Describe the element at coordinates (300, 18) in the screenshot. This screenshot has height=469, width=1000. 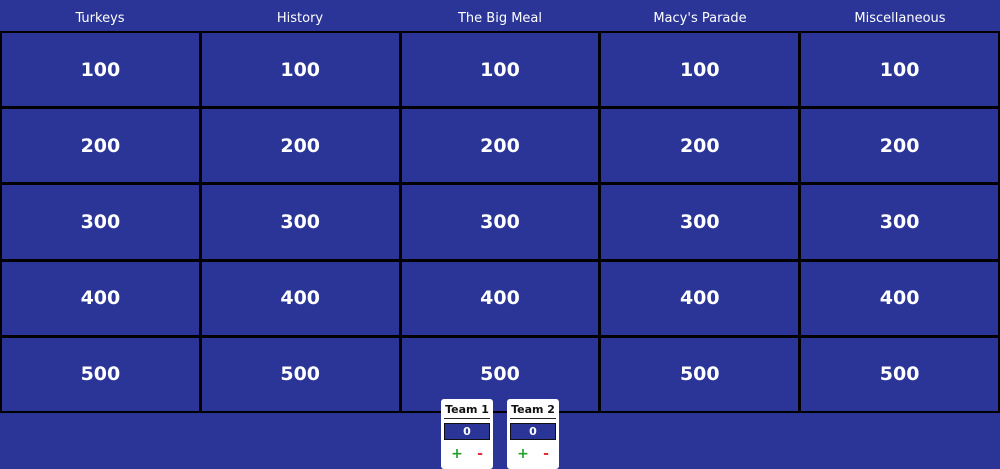
I see `category-header-history: History` at that location.